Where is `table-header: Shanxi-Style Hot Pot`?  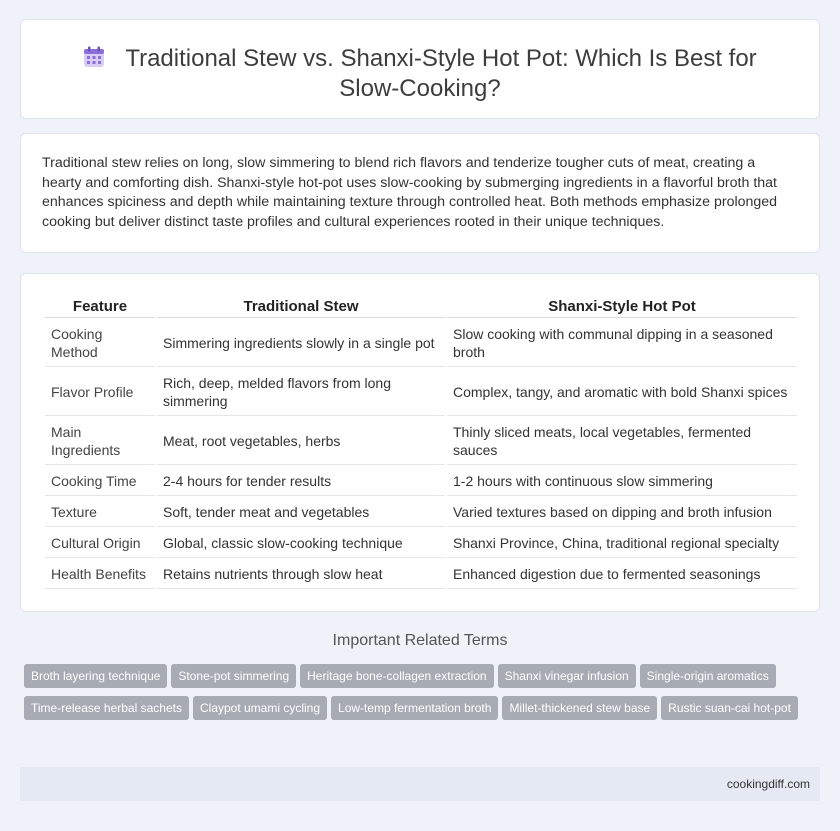 table-header: Shanxi-Style Hot Pot is located at coordinates (622, 307).